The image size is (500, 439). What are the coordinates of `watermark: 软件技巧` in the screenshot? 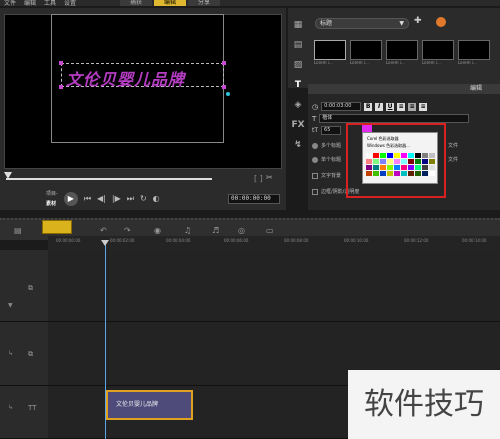 It's located at (424, 404).